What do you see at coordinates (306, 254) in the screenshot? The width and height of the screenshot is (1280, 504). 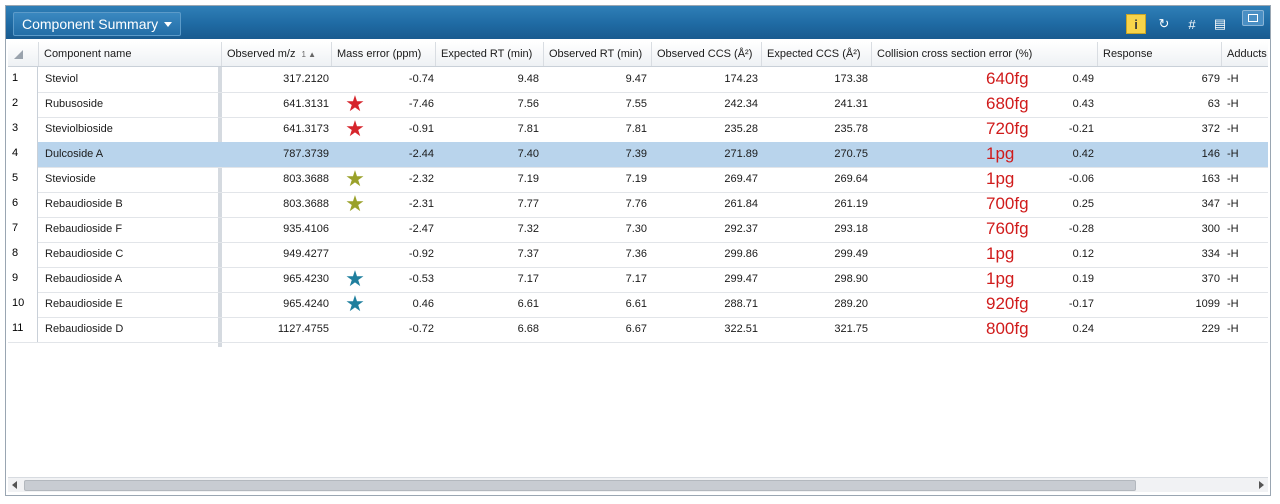 I see `cell-observed-mz: 949.4277` at bounding box center [306, 254].